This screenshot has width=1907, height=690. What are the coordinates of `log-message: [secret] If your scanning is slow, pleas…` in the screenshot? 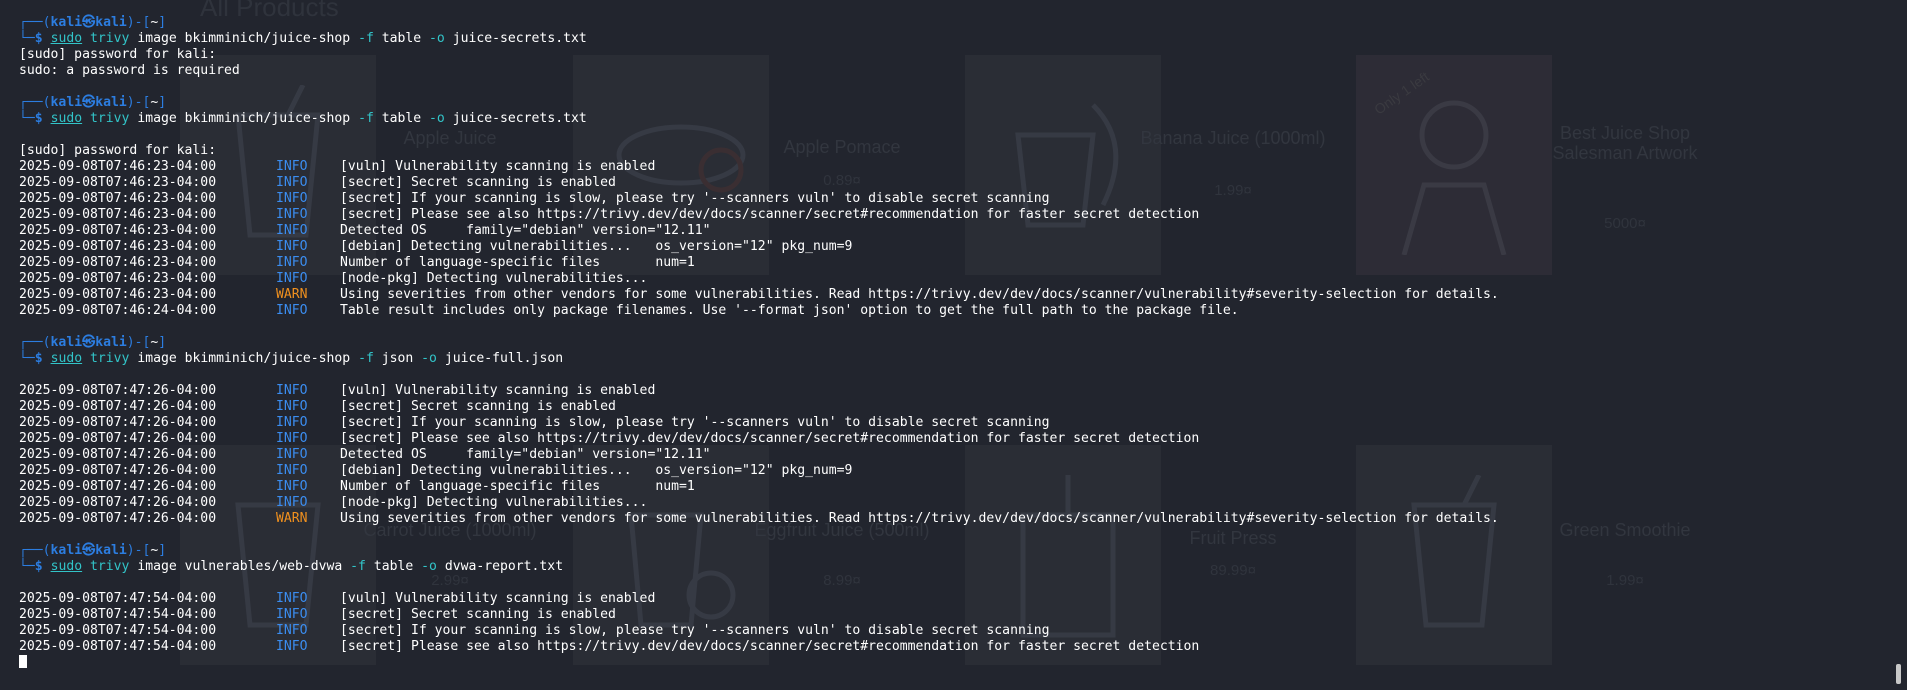 It's located at (695, 198).